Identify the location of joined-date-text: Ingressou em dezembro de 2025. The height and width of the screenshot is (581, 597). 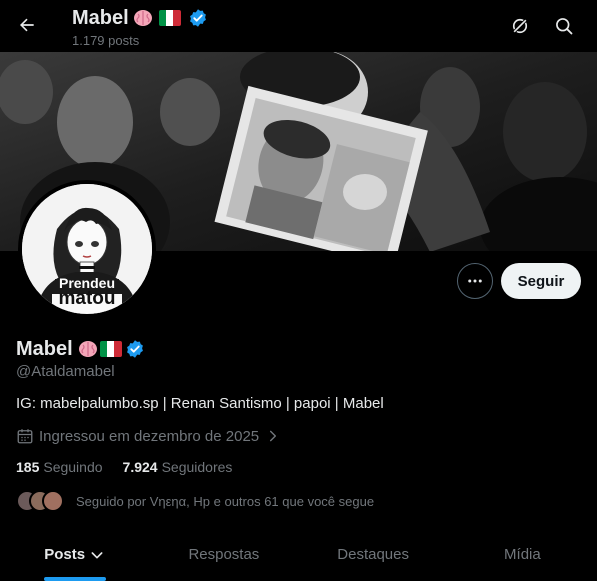
(149, 436).